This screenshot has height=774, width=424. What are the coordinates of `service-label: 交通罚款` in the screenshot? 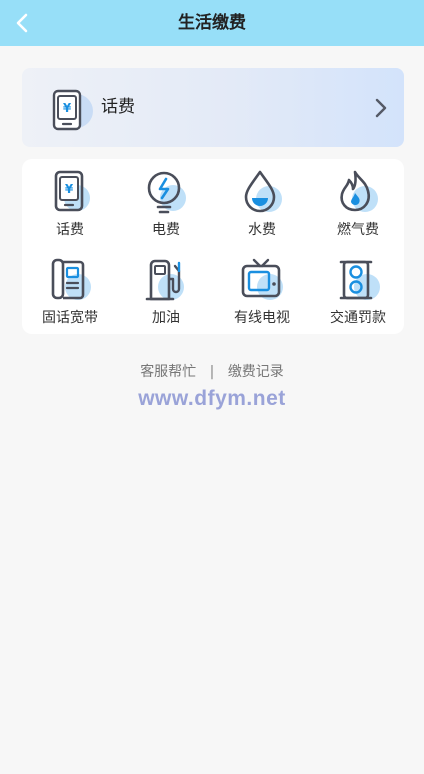 It's located at (358, 318).